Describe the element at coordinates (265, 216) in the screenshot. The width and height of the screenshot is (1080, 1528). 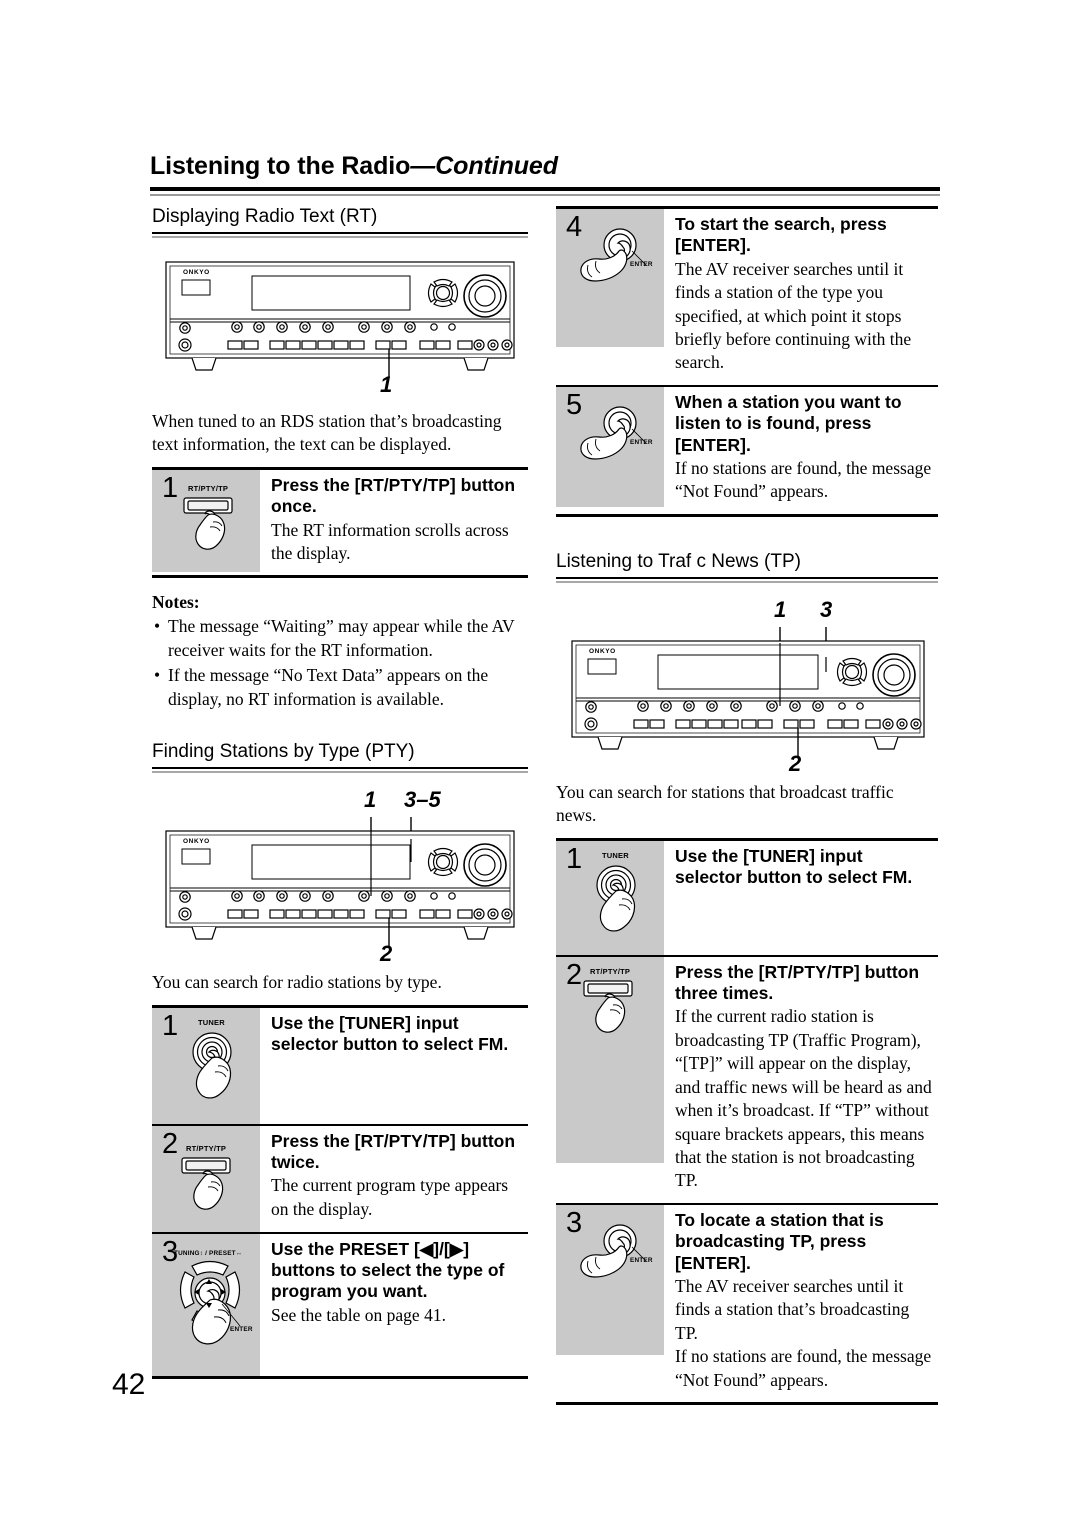
I see `section-heading-rt: Displaying Radio Text (RT)` at that location.